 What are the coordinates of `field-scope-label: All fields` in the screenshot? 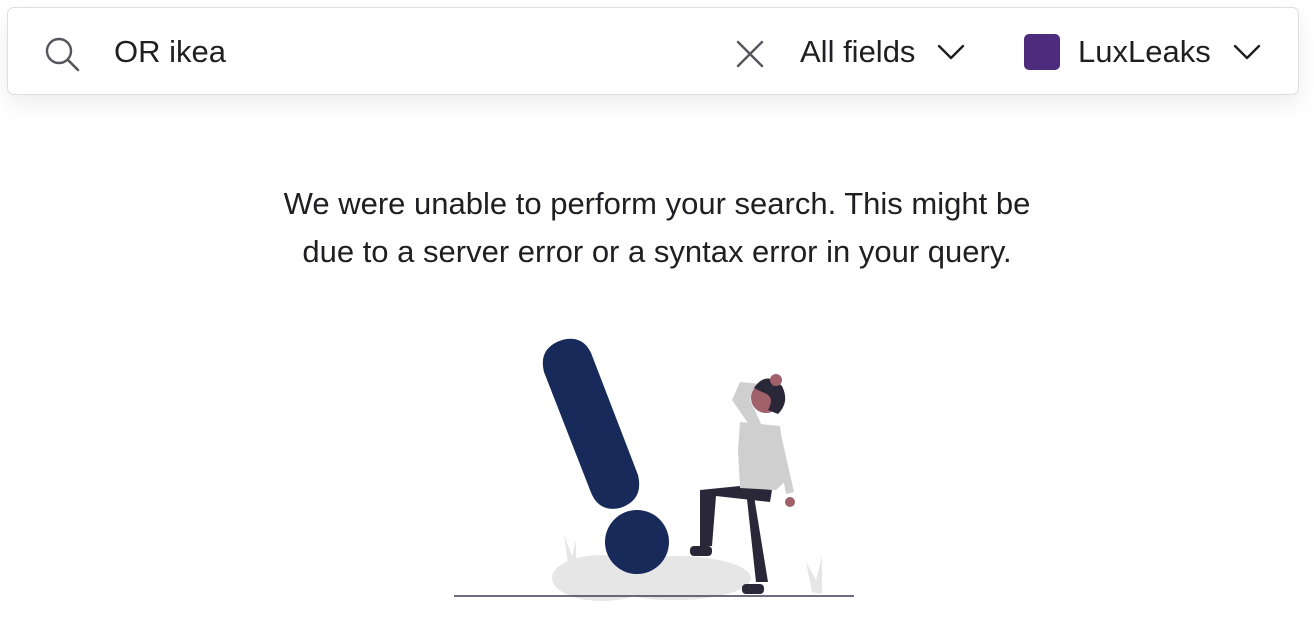 It's located at (858, 51).